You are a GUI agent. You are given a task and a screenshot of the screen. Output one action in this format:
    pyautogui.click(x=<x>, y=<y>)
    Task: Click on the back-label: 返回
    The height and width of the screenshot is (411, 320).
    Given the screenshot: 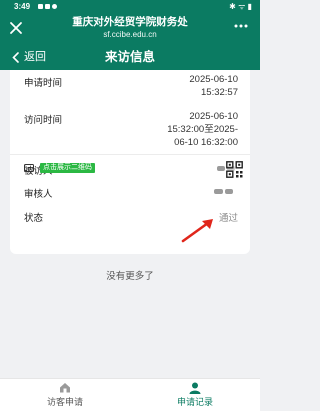 What is the action you would take?
    pyautogui.click(x=35, y=57)
    